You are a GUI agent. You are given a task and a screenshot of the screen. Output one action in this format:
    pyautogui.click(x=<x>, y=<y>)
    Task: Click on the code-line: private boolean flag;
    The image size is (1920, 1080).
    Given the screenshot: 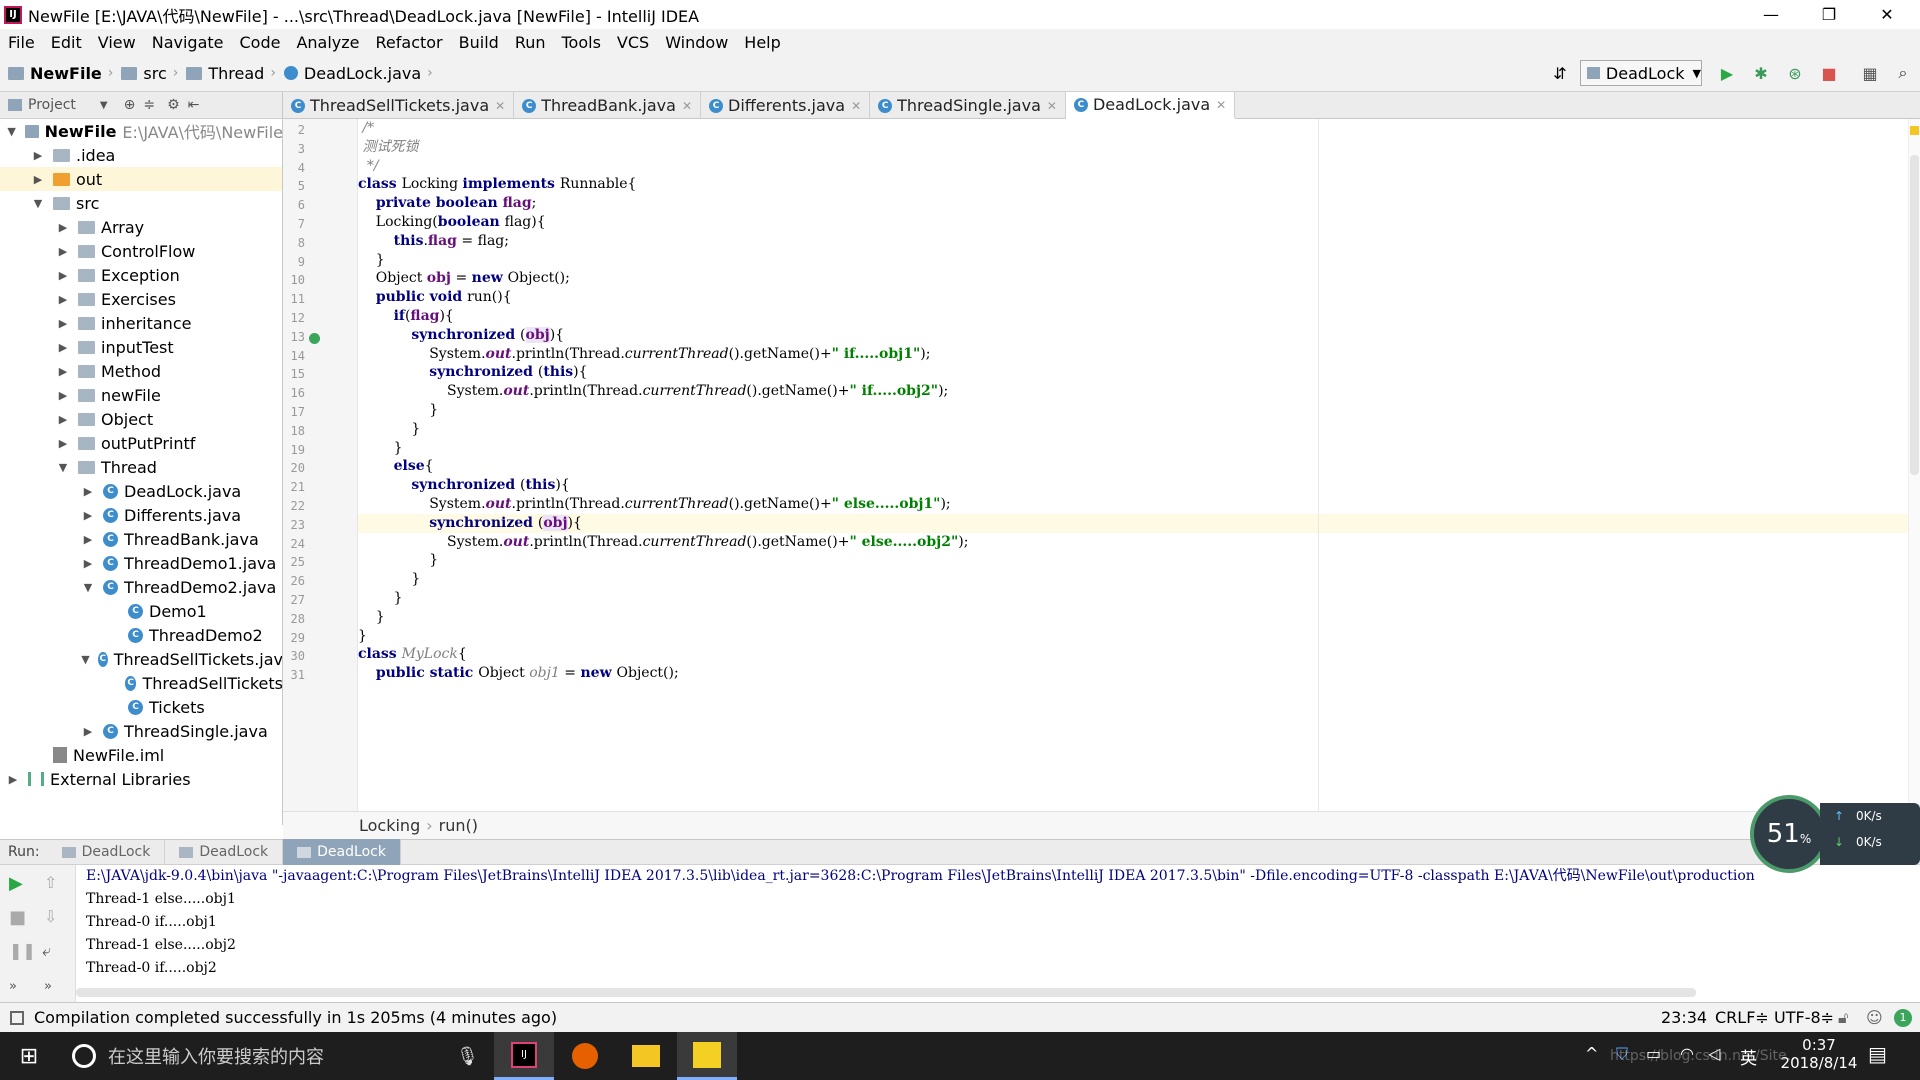 What is the action you would take?
    pyautogui.click(x=447, y=203)
    